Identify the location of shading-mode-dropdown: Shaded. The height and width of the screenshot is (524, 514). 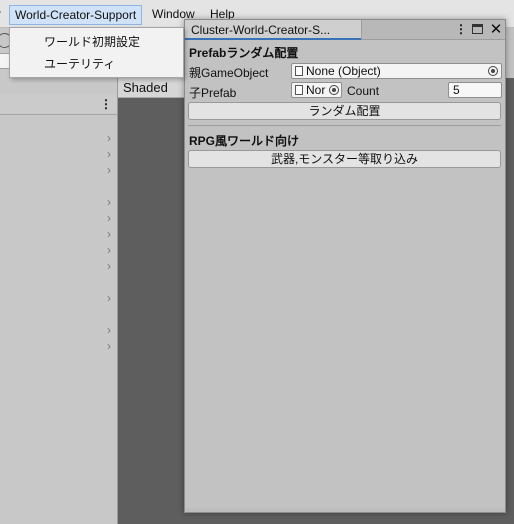
(145, 87).